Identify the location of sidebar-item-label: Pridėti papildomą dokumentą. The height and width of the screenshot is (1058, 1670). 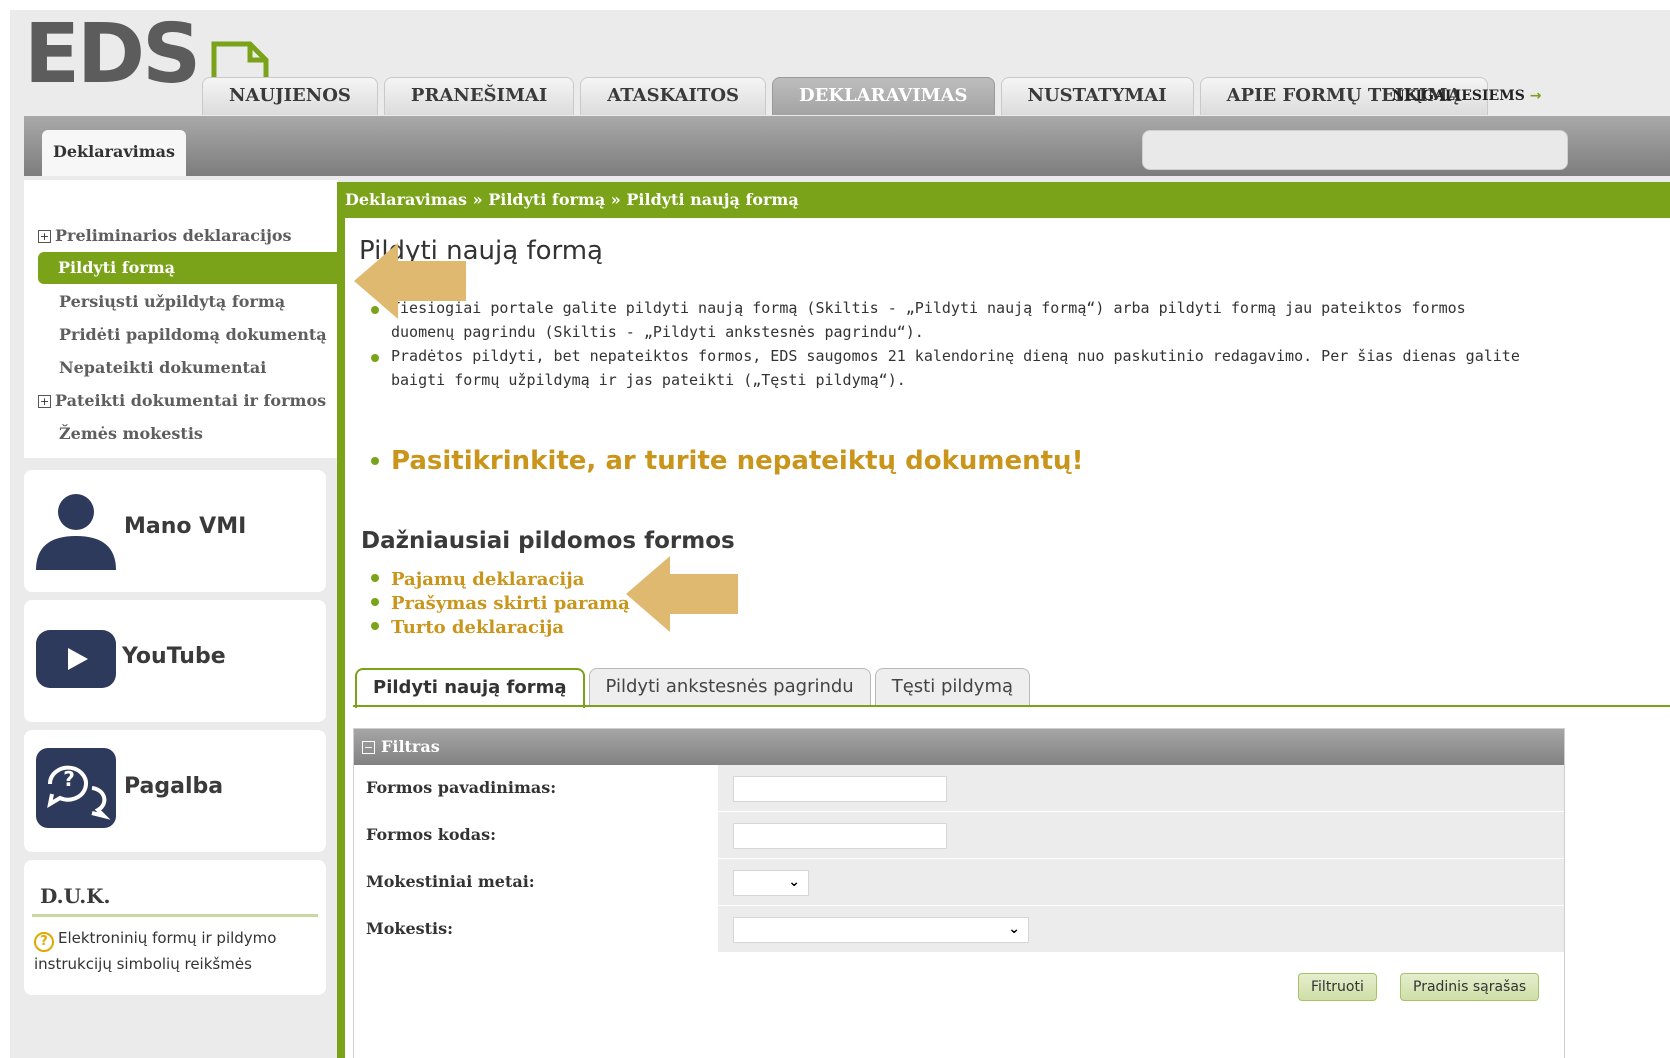
(193, 334).